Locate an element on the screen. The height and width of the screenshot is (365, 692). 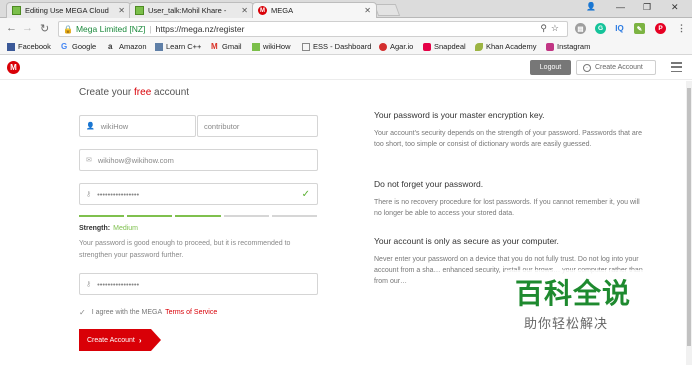
back-icon: ← is located at coordinates (11, 28).